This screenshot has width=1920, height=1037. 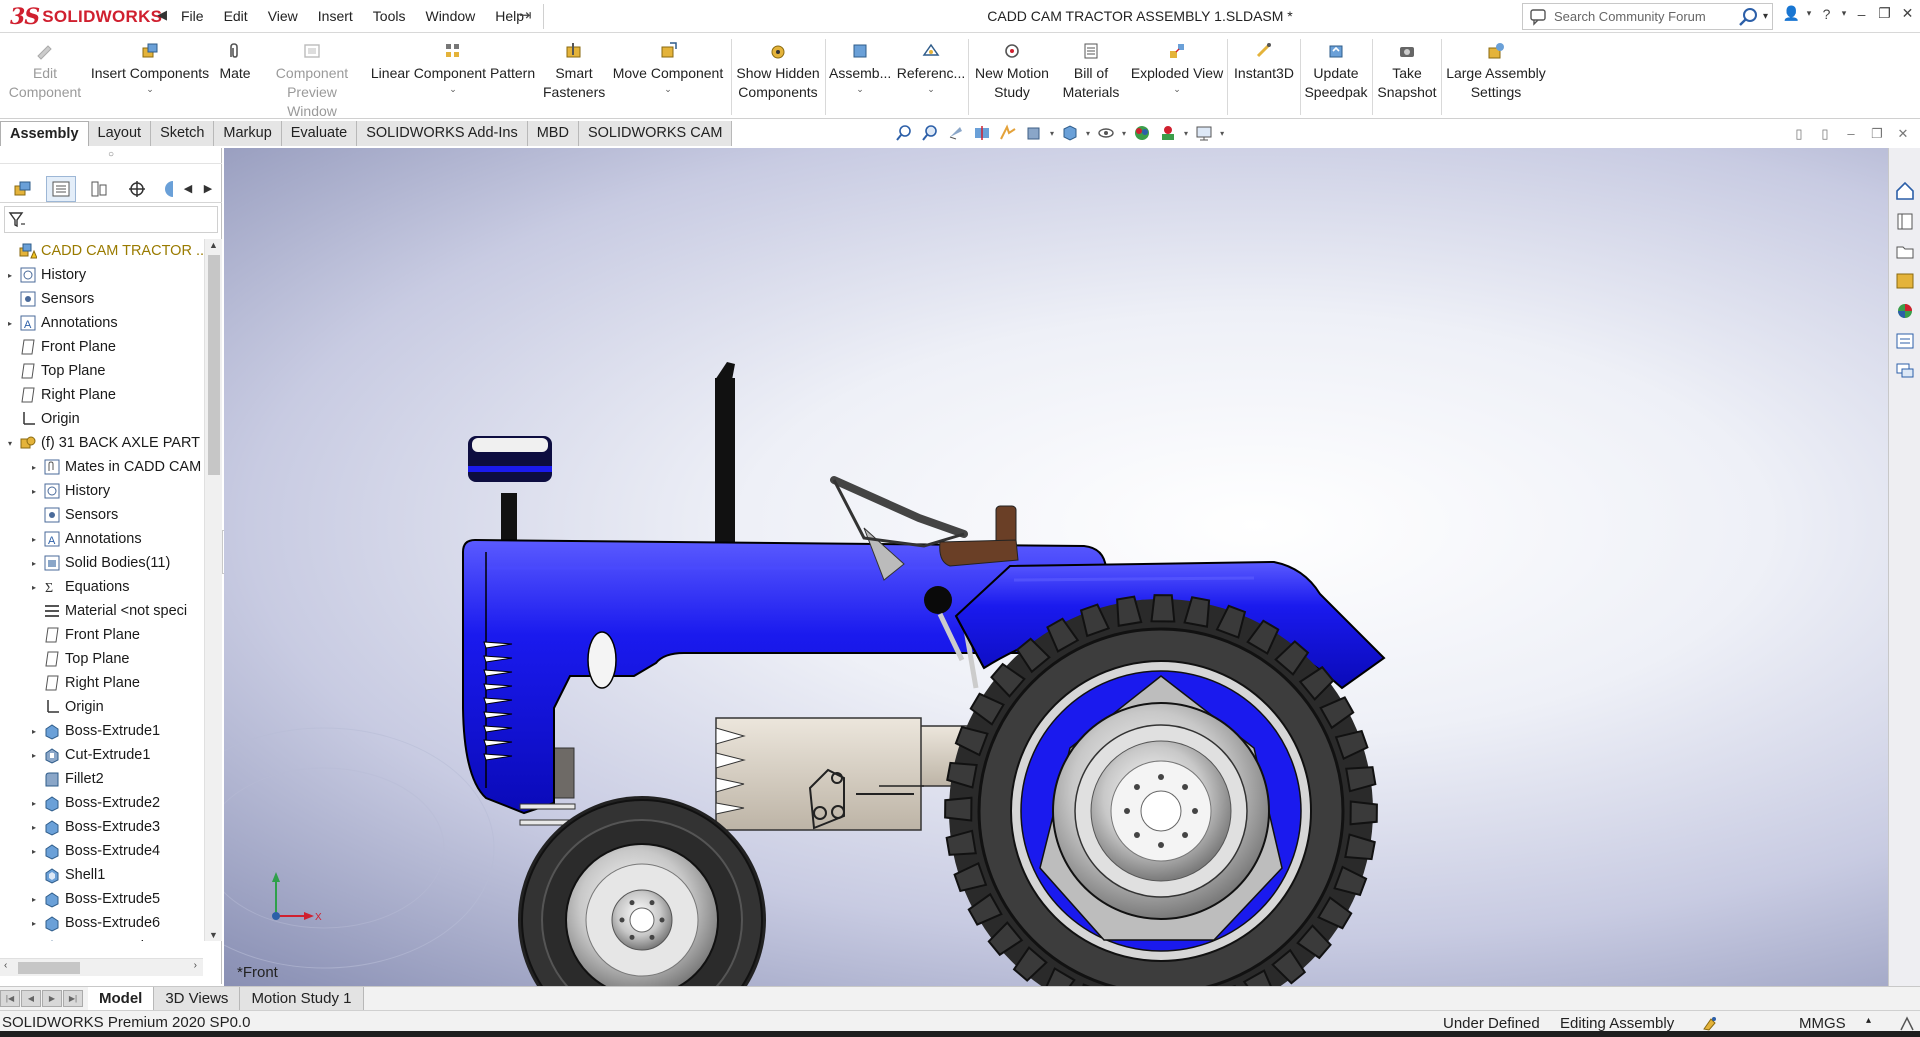 What do you see at coordinates (1905, 251) in the screenshot?
I see `file-explorer-icon` at bounding box center [1905, 251].